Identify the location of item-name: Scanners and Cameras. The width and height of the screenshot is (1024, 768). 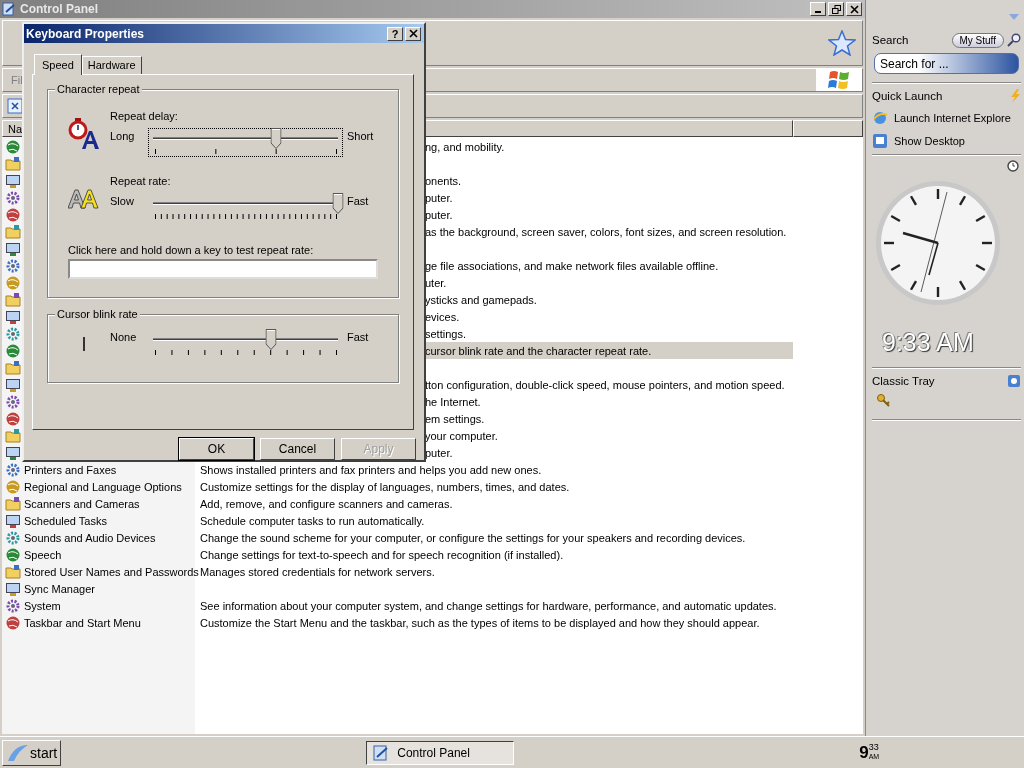
(82, 503).